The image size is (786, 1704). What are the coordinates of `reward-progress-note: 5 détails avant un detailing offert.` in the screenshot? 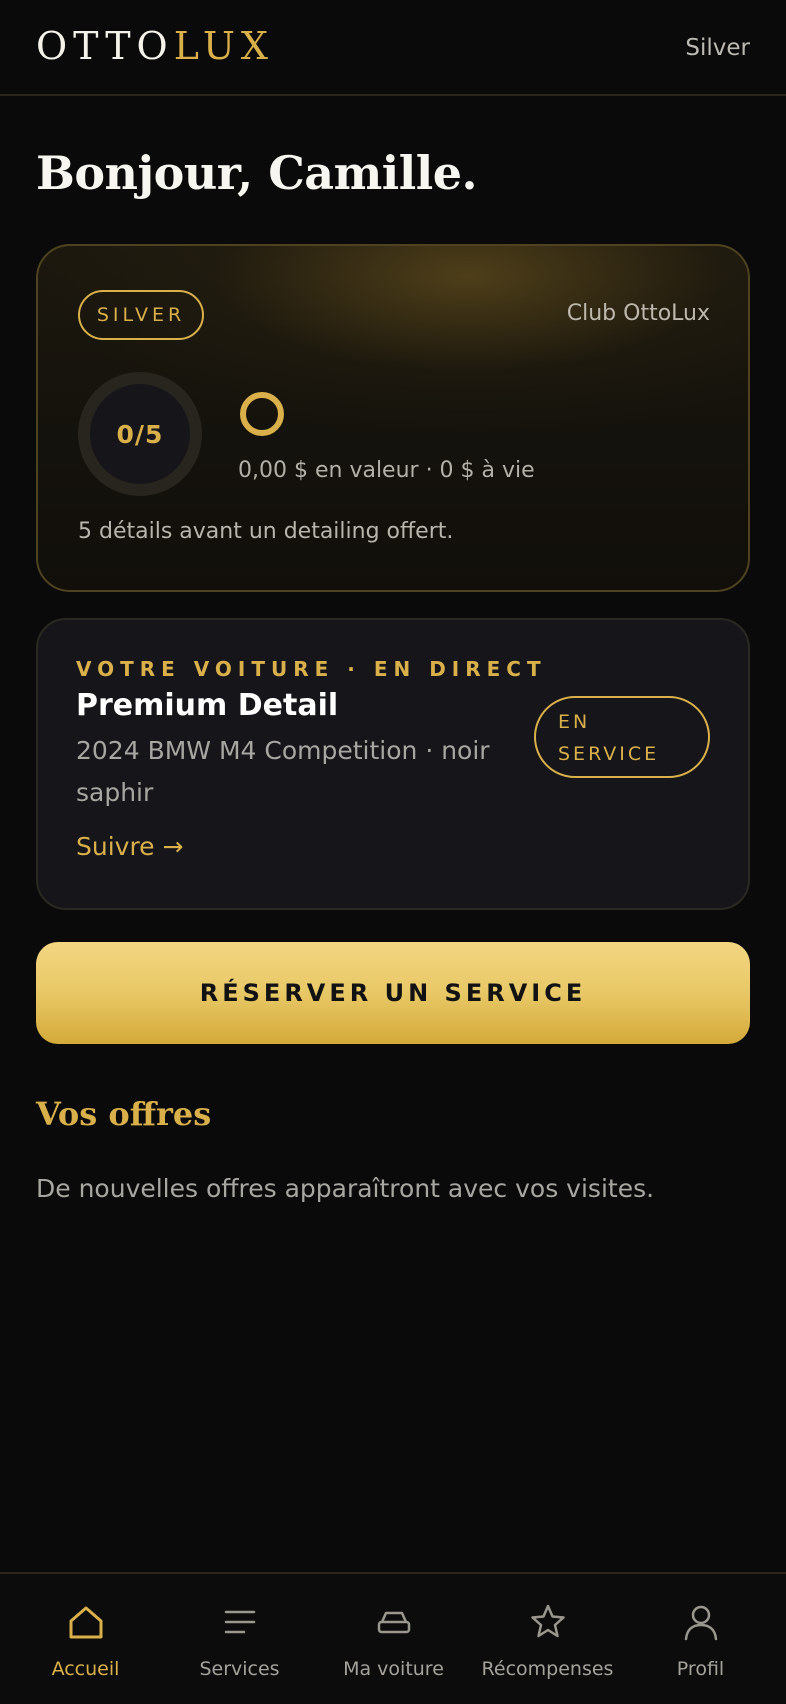 It's located at (266, 531).